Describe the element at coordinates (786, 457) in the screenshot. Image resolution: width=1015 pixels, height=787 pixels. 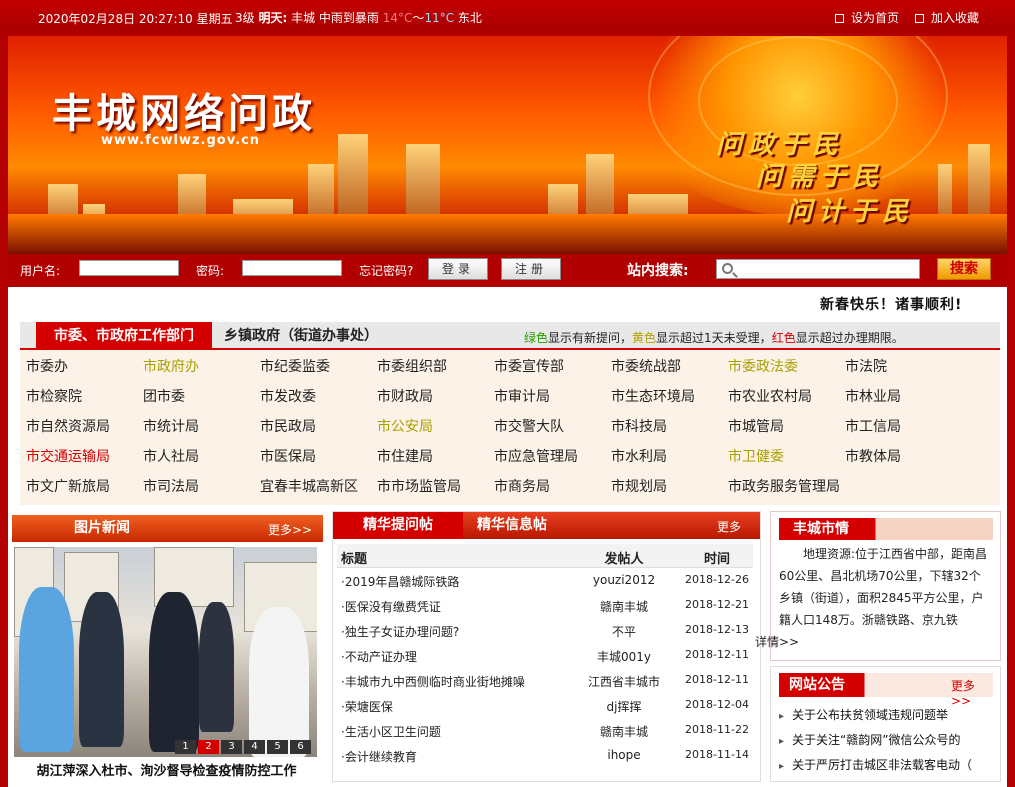
I see `department-link: 市卫健委` at that location.